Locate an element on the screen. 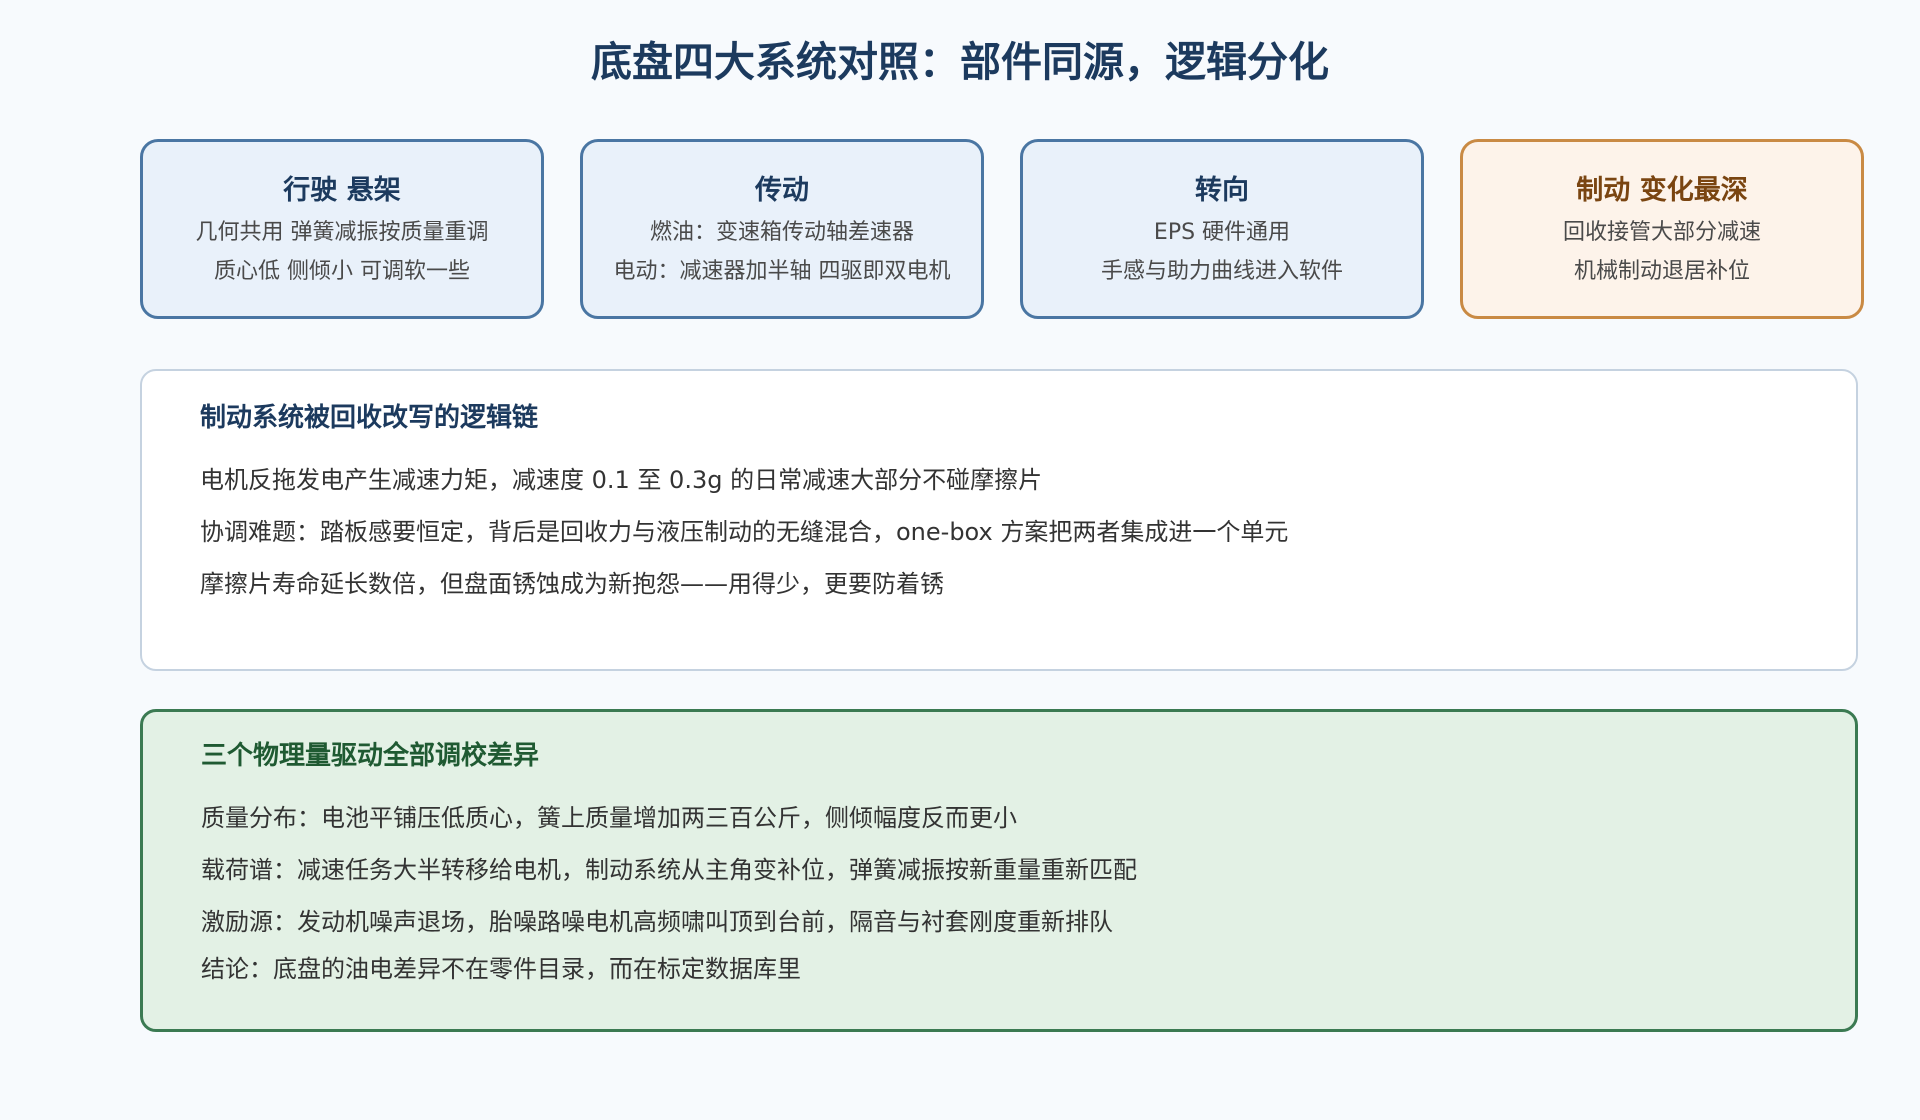 The height and width of the screenshot is (1120, 1920). card-line: 电动：减速器加半轴 四驱即双电机 is located at coordinates (782, 271).